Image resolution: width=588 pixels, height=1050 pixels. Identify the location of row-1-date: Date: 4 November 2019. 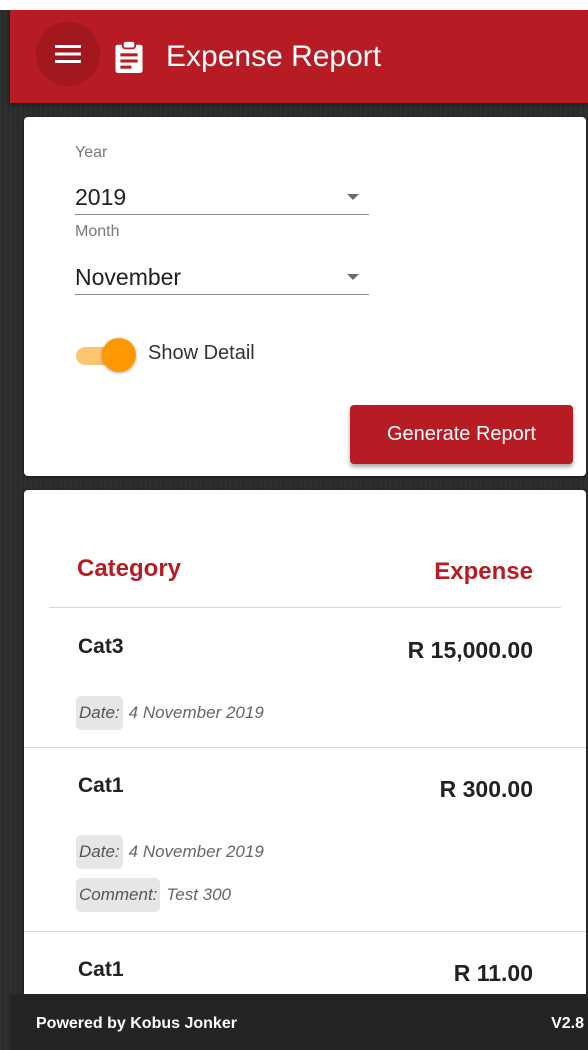
(170, 713).